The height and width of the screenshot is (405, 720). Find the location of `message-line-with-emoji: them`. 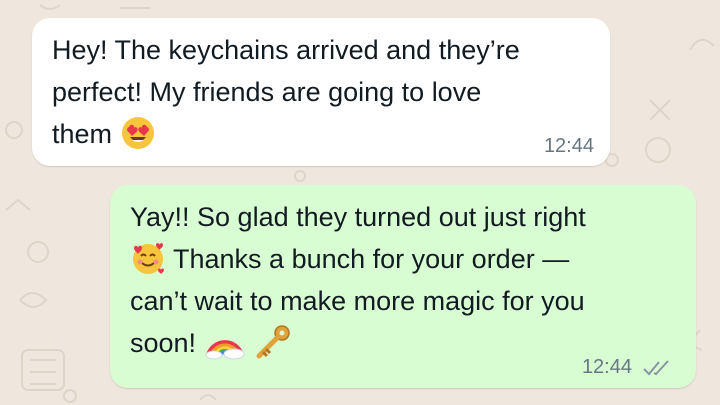

message-line-with-emoji: them is located at coordinates (286, 134).